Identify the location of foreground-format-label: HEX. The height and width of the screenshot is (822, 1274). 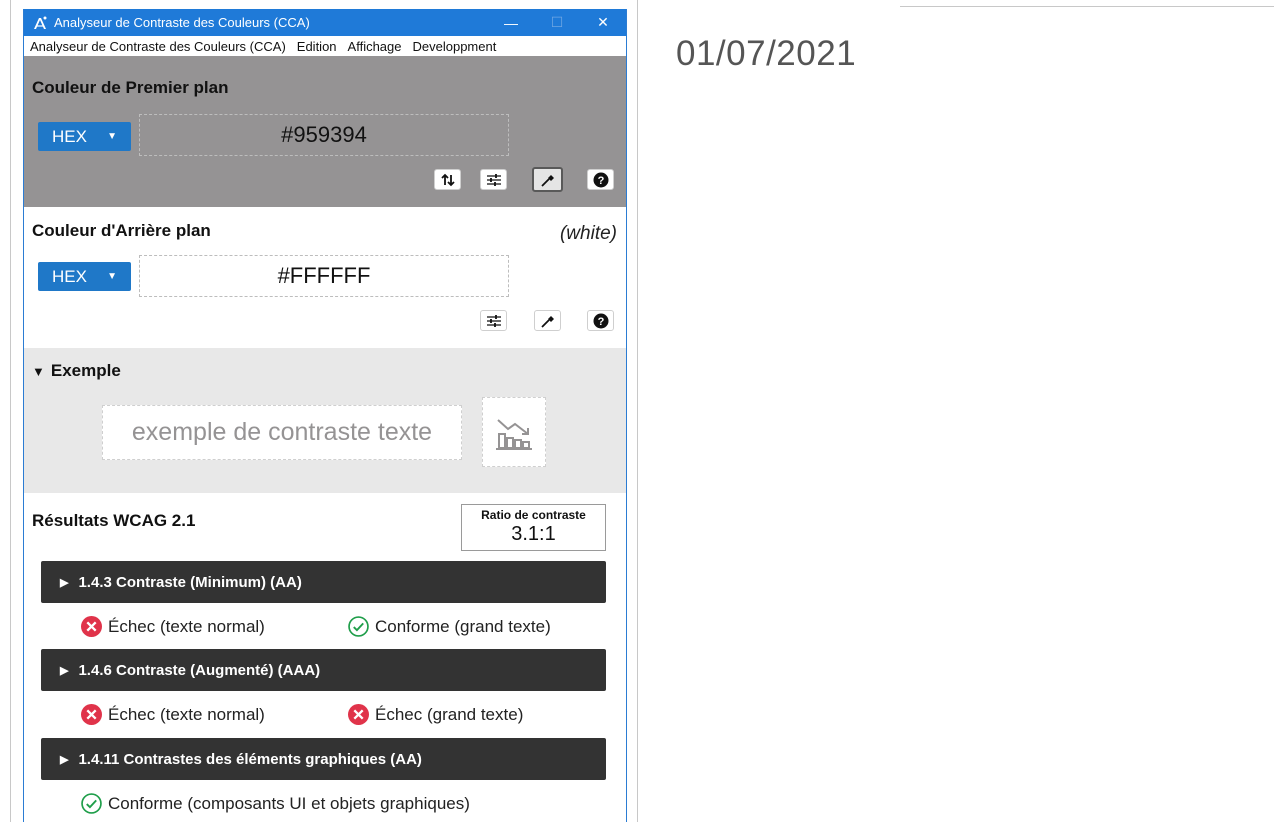
(69, 136).